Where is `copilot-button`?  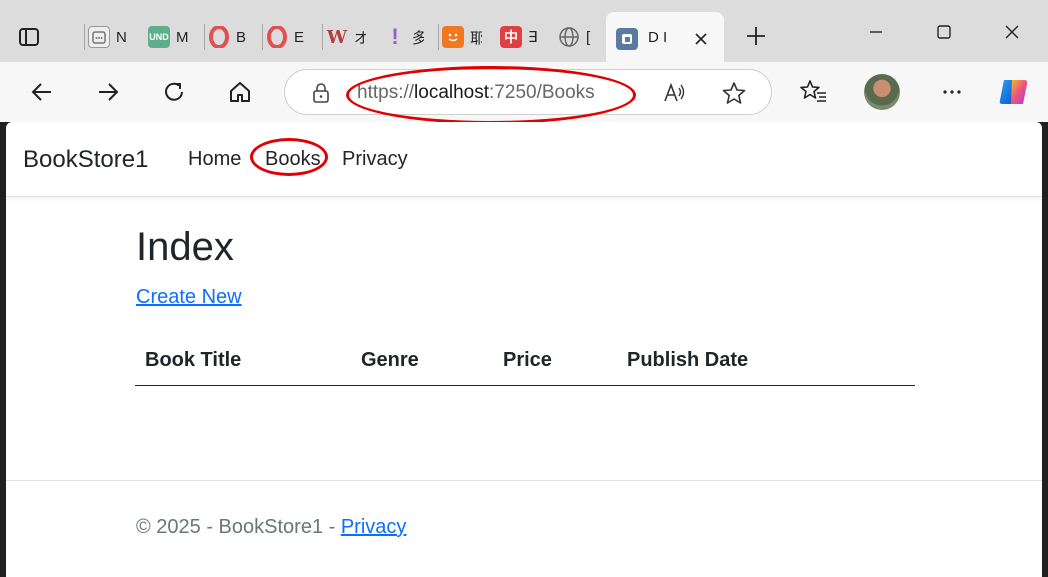 copilot-button is located at coordinates (1014, 92).